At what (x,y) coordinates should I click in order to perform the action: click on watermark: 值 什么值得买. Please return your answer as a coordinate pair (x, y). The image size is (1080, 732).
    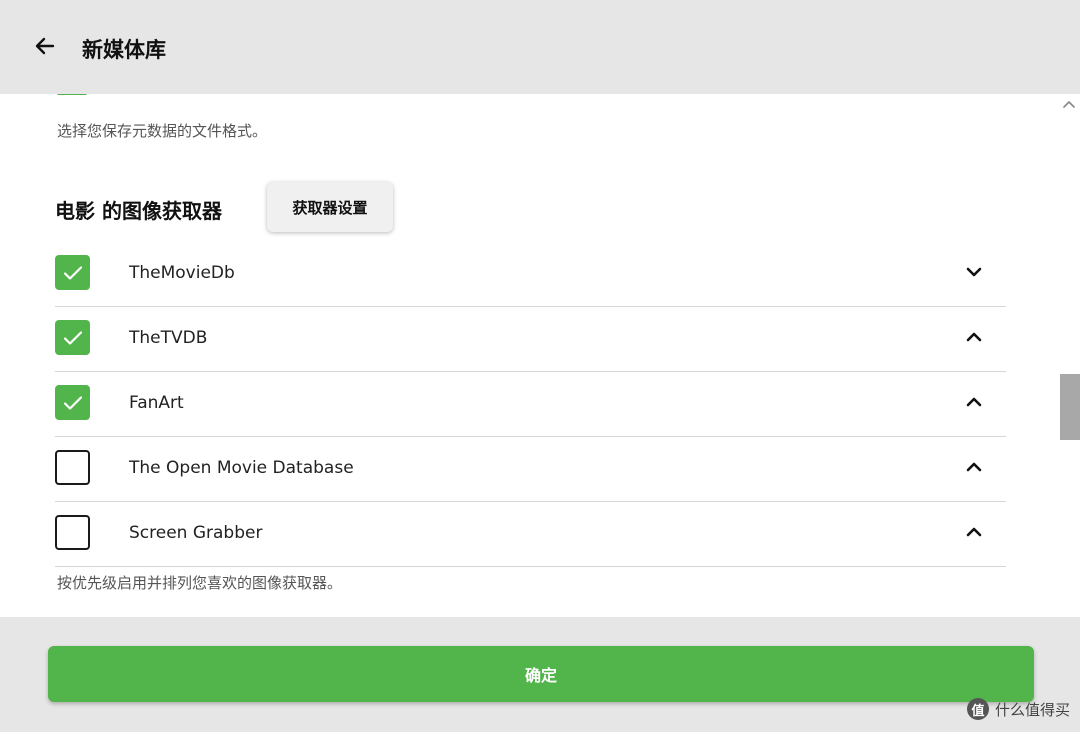
    Looking at the image, I should click on (1018, 709).